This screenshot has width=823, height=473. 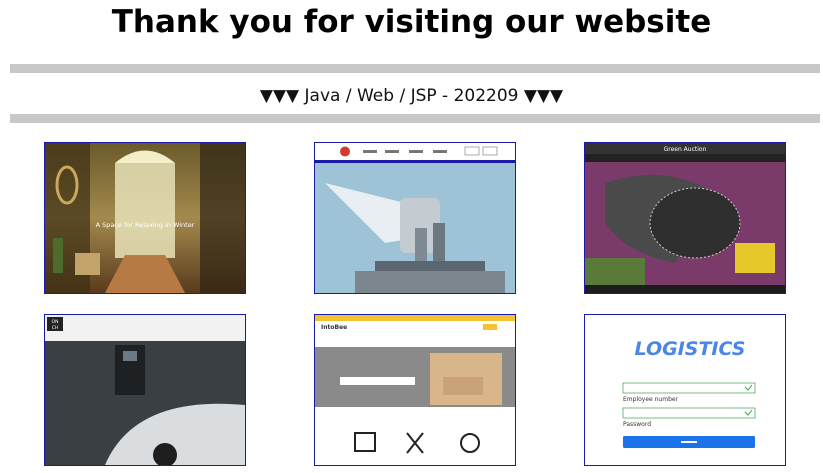 What do you see at coordinates (145, 225) in the screenshot?
I see `hotel-caption: A Space for Relaxing in Winter` at bounding box center [145, 225].